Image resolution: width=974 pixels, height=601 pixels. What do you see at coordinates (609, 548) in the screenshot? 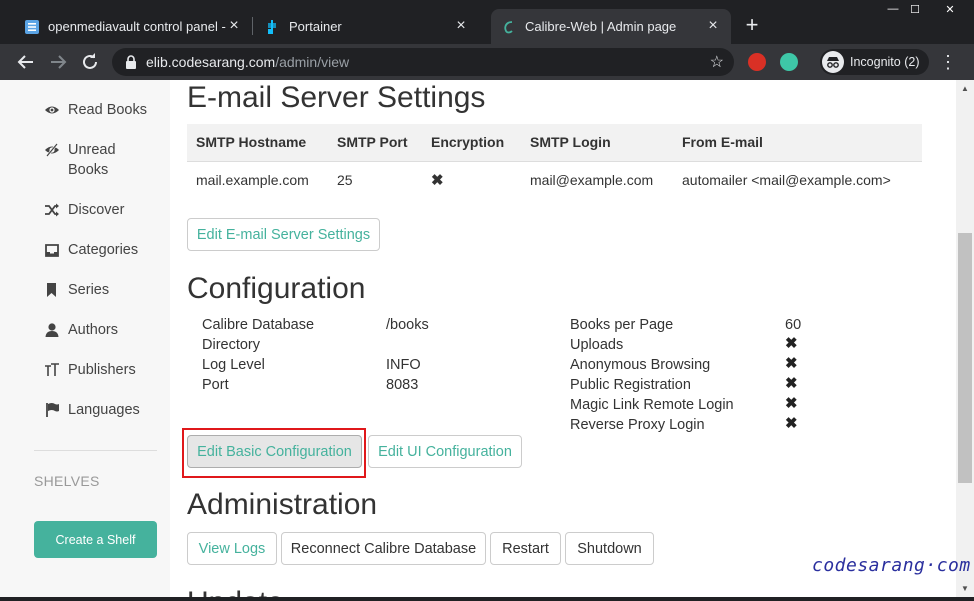
I see `shutdown-button: Shutdown` at bounding box center [609, 548].